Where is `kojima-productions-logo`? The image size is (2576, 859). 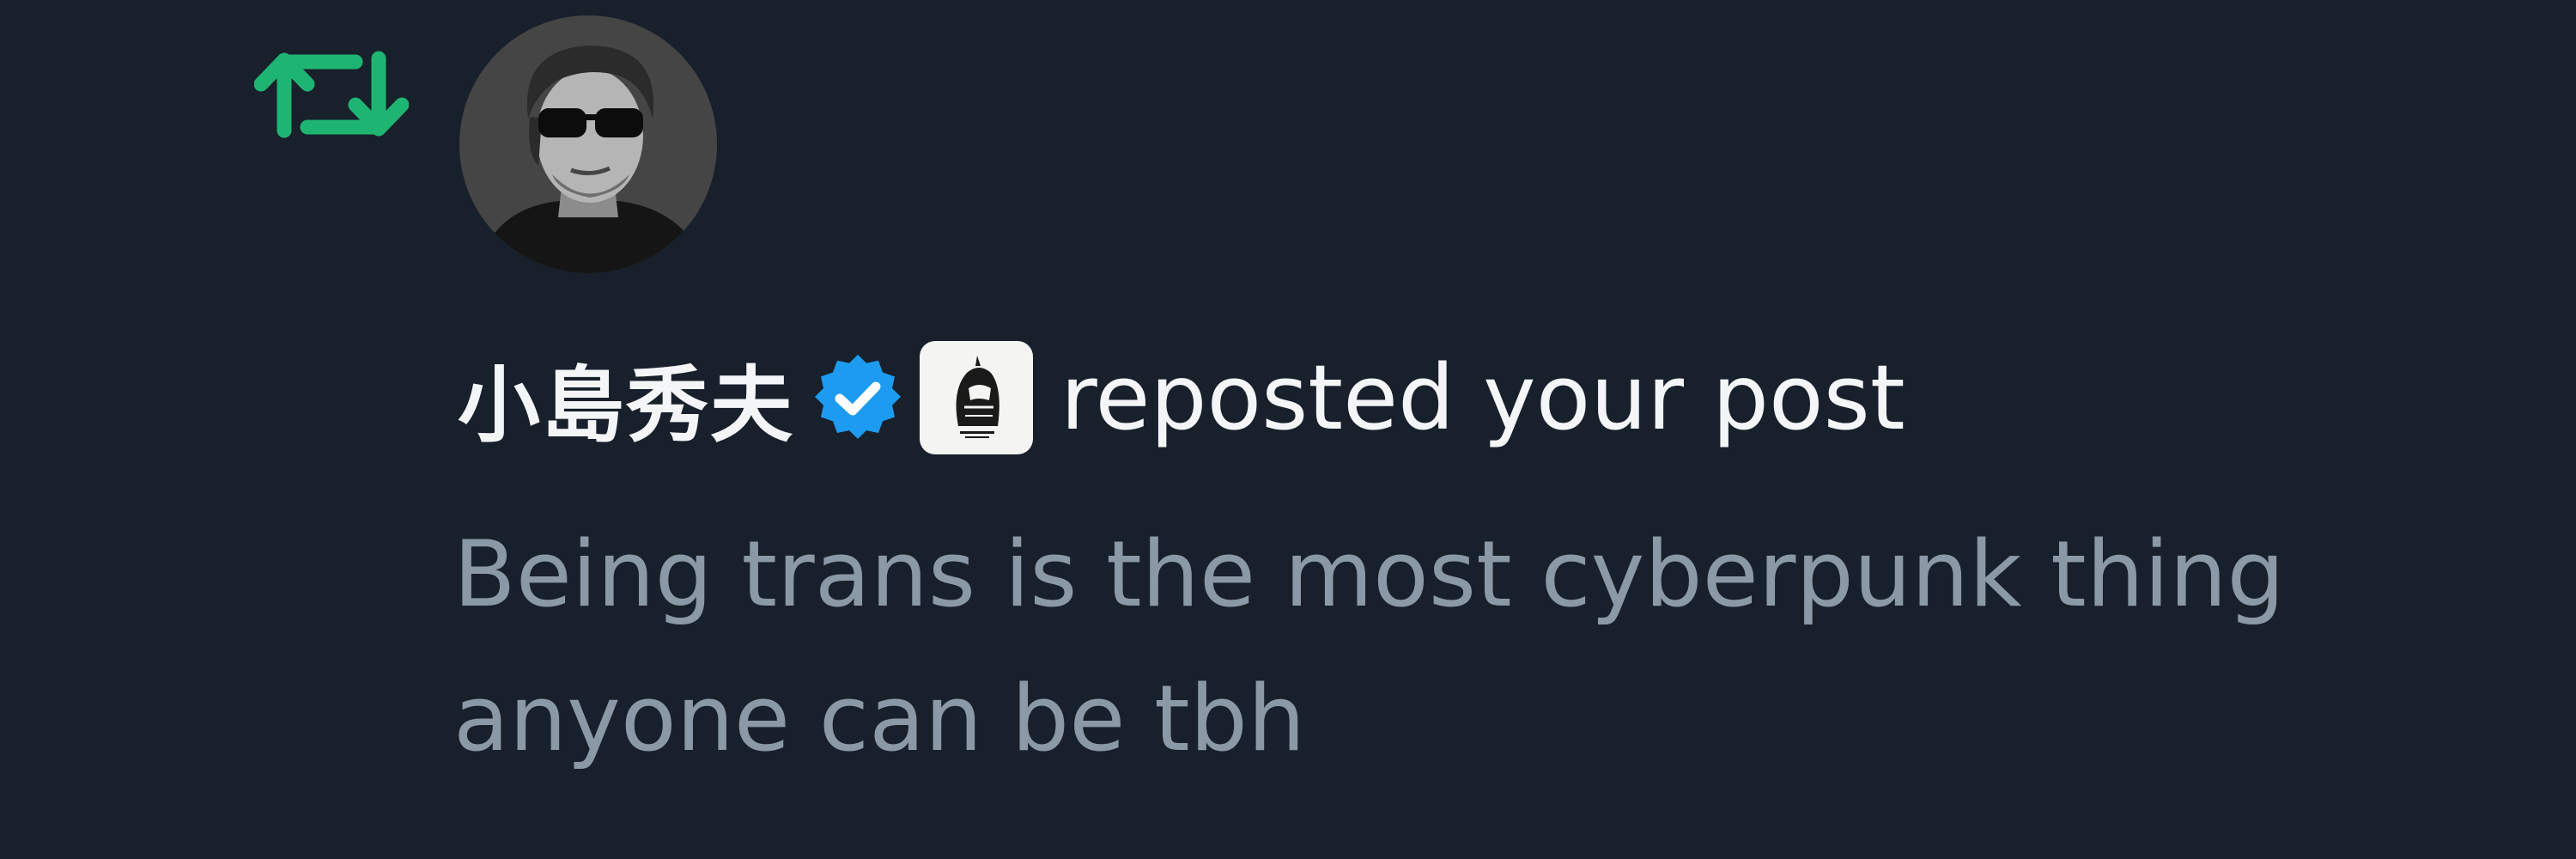
kojima-productions-logo is located at coordinates (976, 398).